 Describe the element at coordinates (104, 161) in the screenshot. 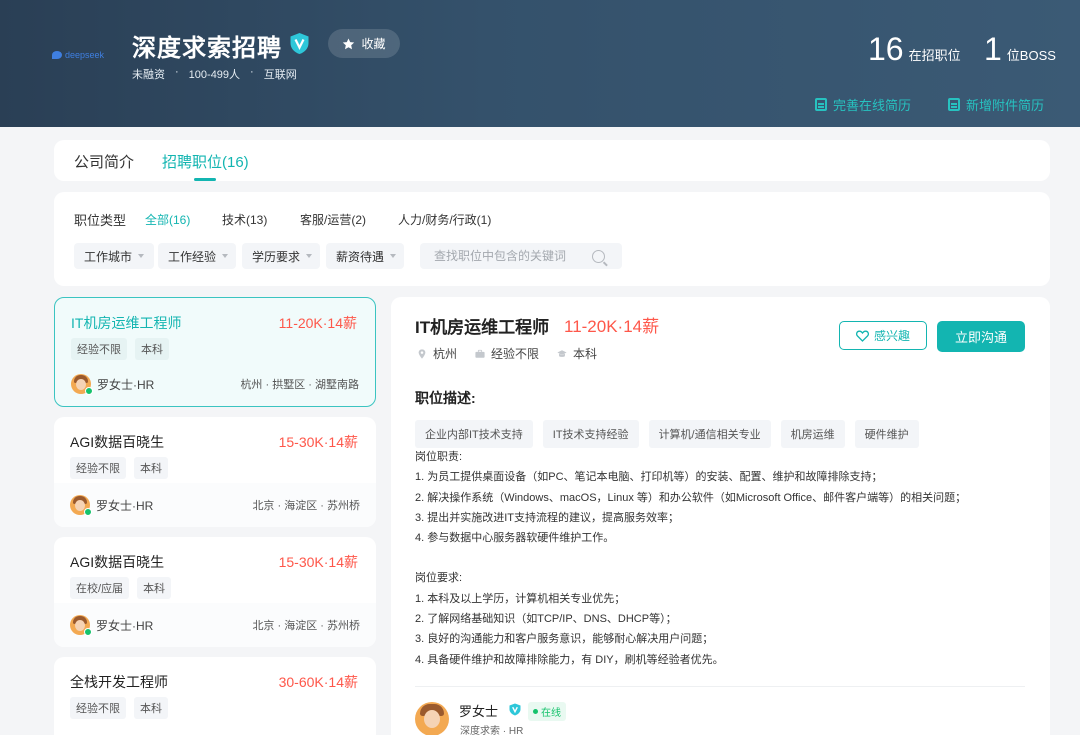

I see `tab-company-intro: 公司简介` at that location.